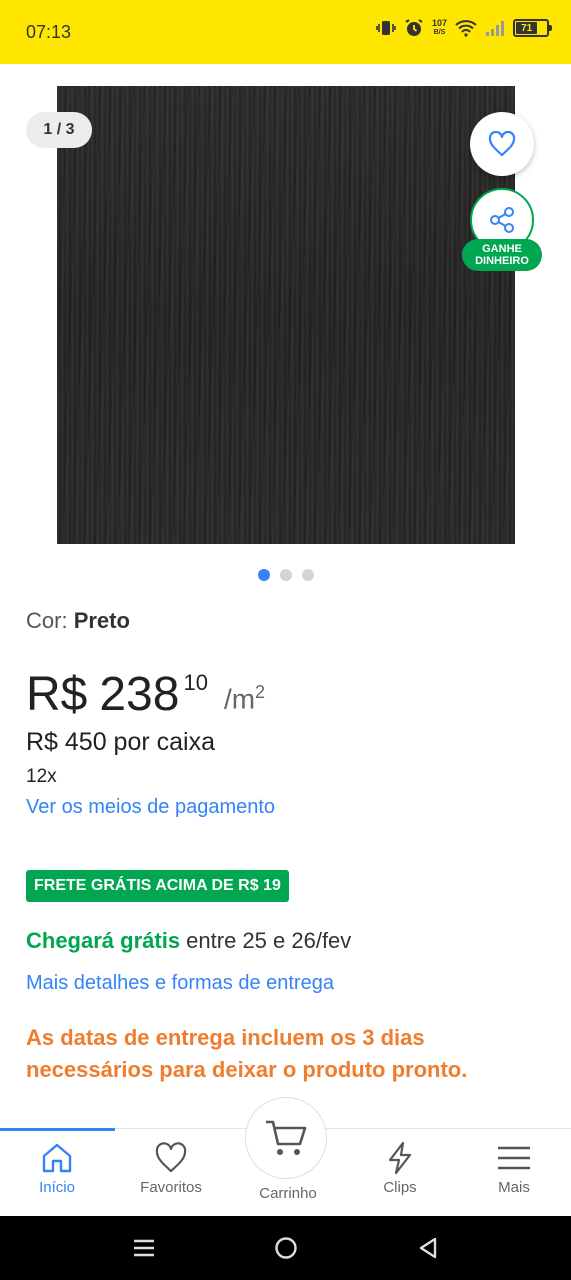  Describe the element at coordinates (57, 1158) in the screenshot. I see `home-icon` at that location.